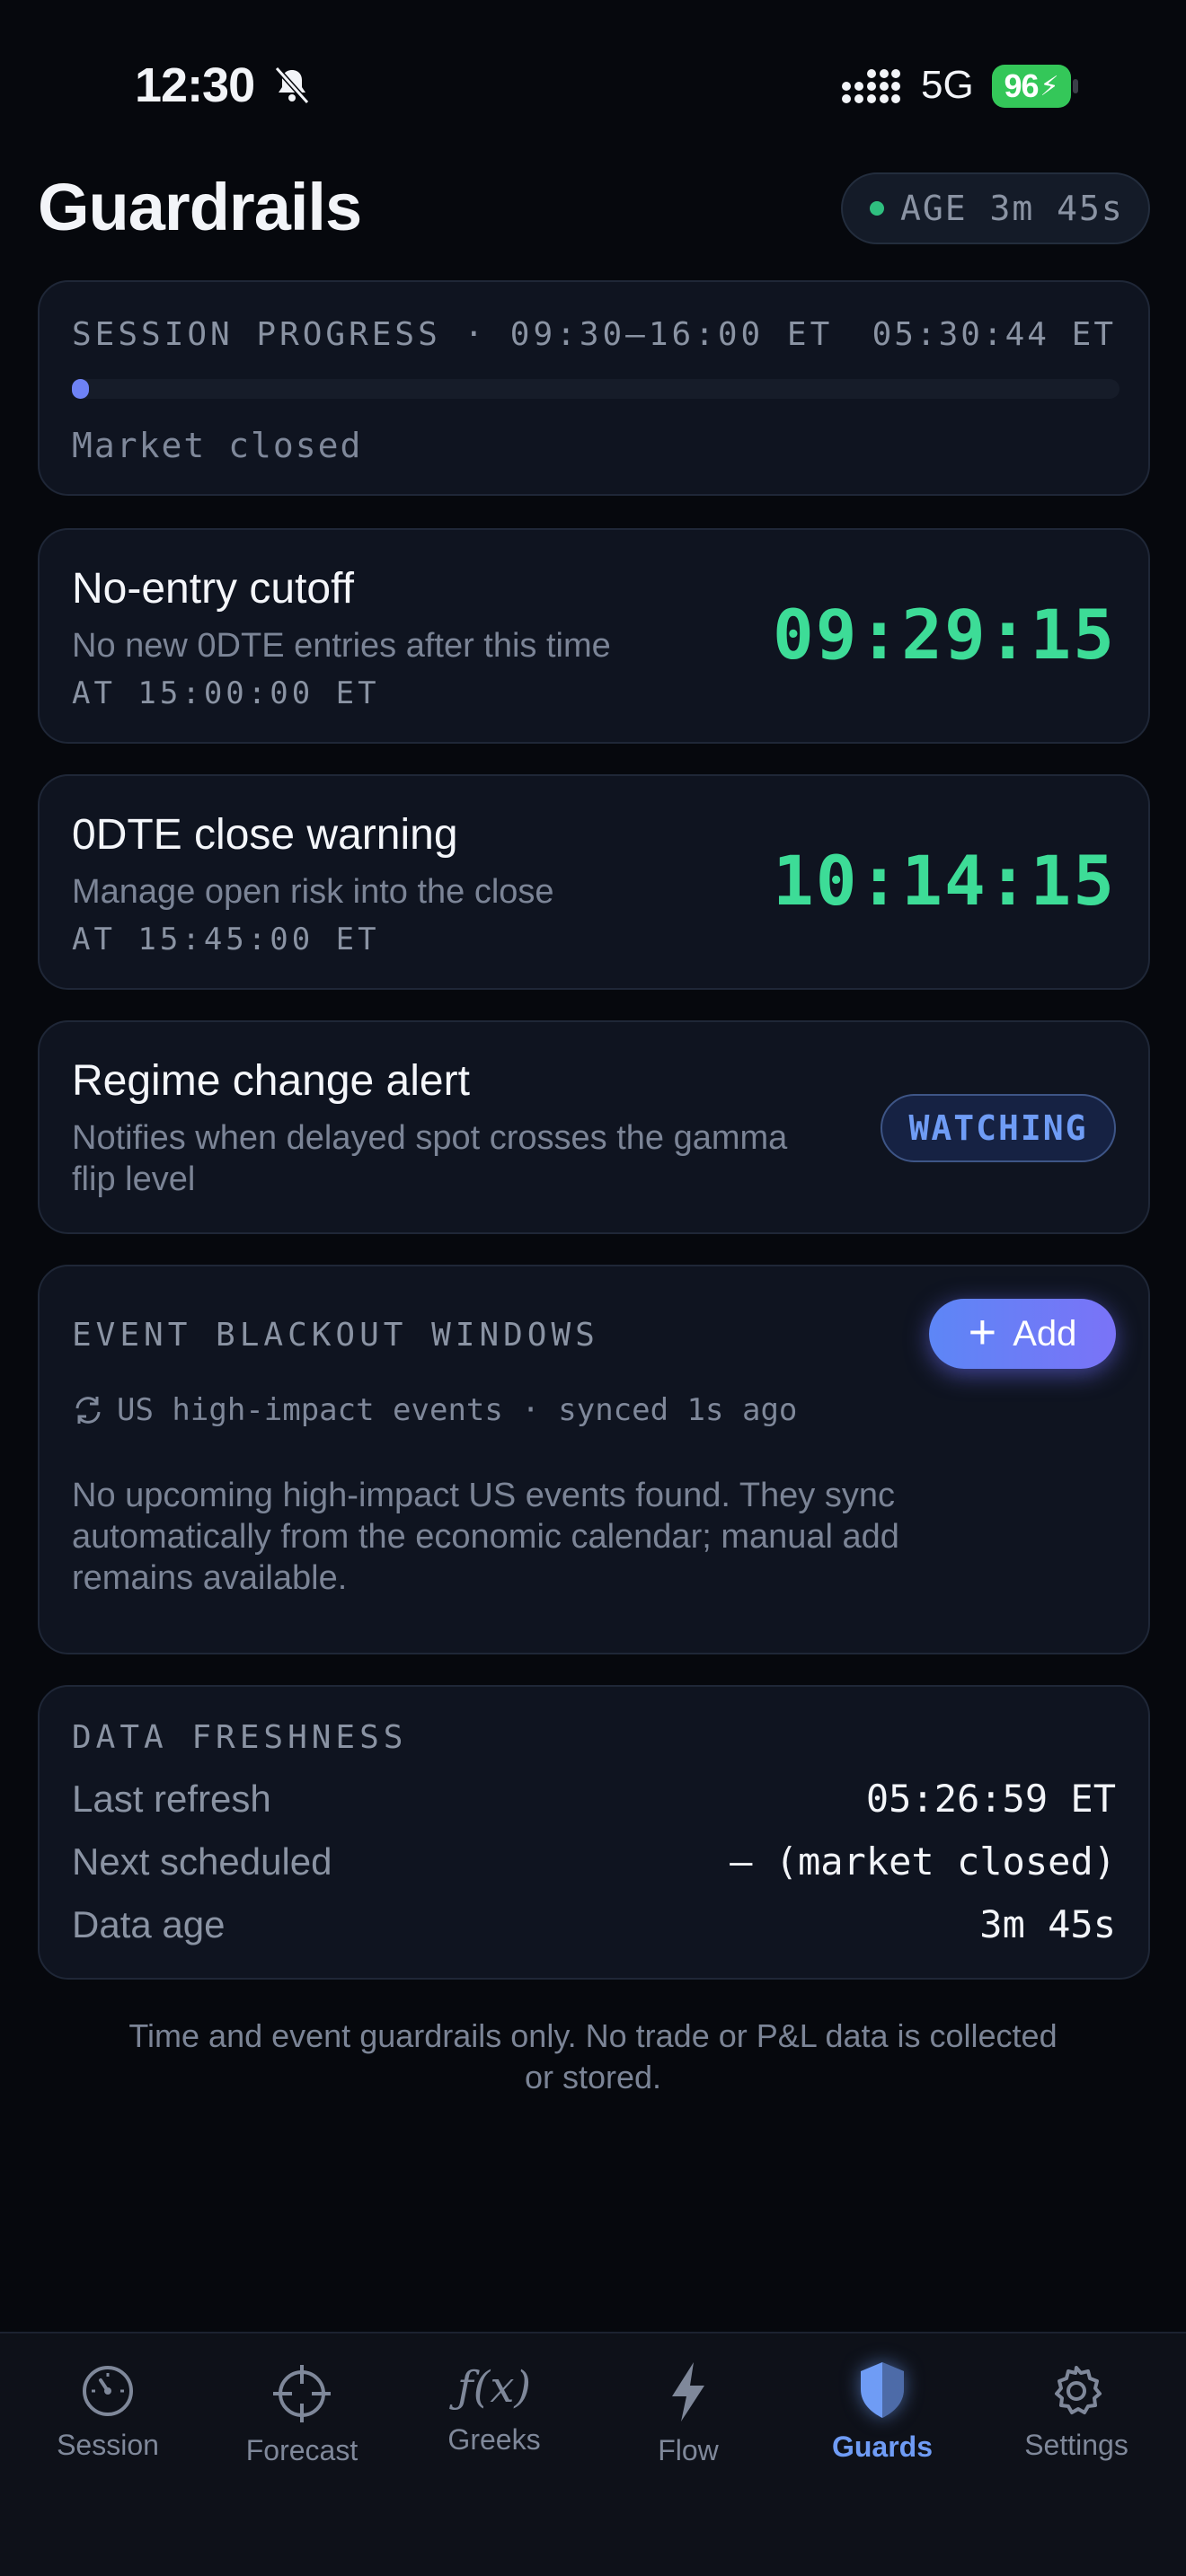 This screenshot has width=1186, height=2576. What do you see at coordinates (453, 334) in the screenshot?
I see `session-label: SESSION PROGRESS · 09:30–16:00 ET` at bounding box center [453, 334].